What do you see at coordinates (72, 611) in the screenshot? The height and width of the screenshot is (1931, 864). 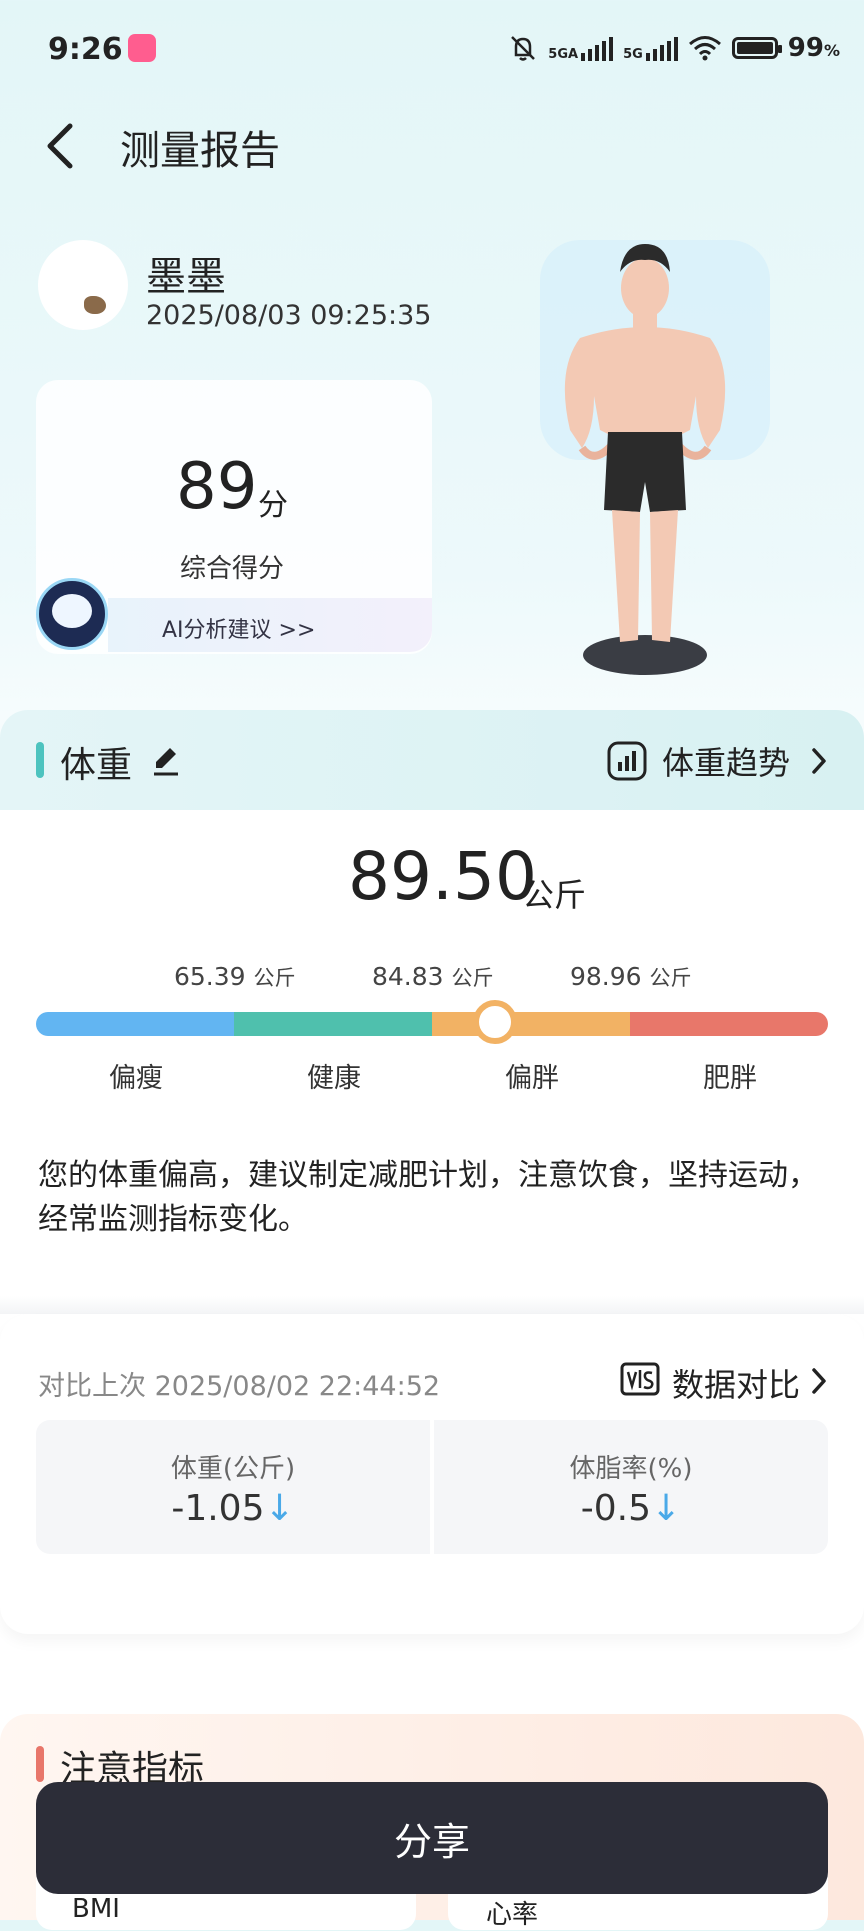 I see `ai-robot-face` at bounding box center [72, 611].